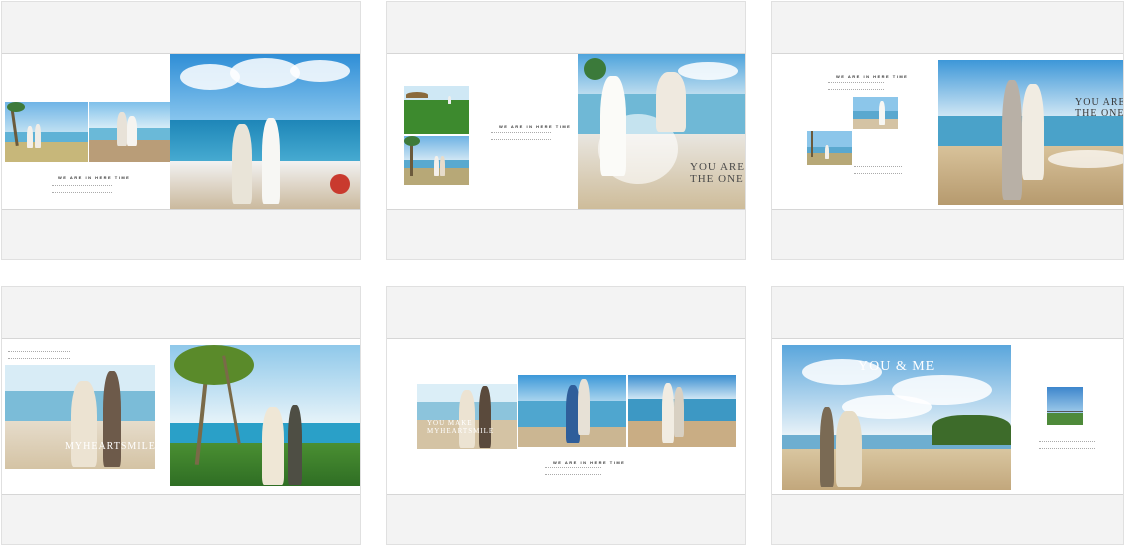 This screenshot has height=545, width=1124. Describe the element at coordinates (1065, 406) in the screenshot. I see `blue-sky-fence-photo` at that location.